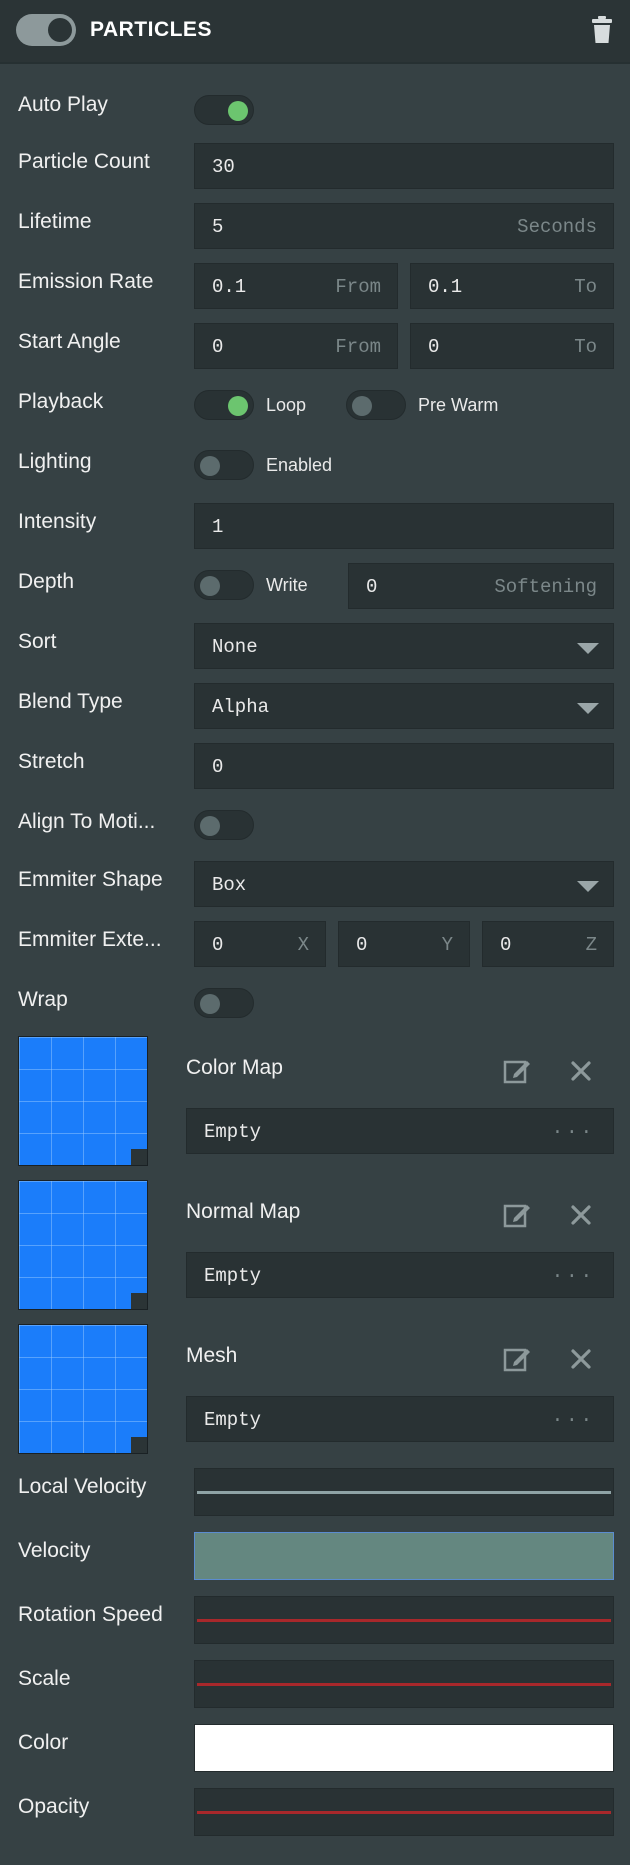  What do you see at coordinates (82, 1486) in the screenshot?
I see `local-velocity-label: Local Velocity` at bounding box center [82, 1486].